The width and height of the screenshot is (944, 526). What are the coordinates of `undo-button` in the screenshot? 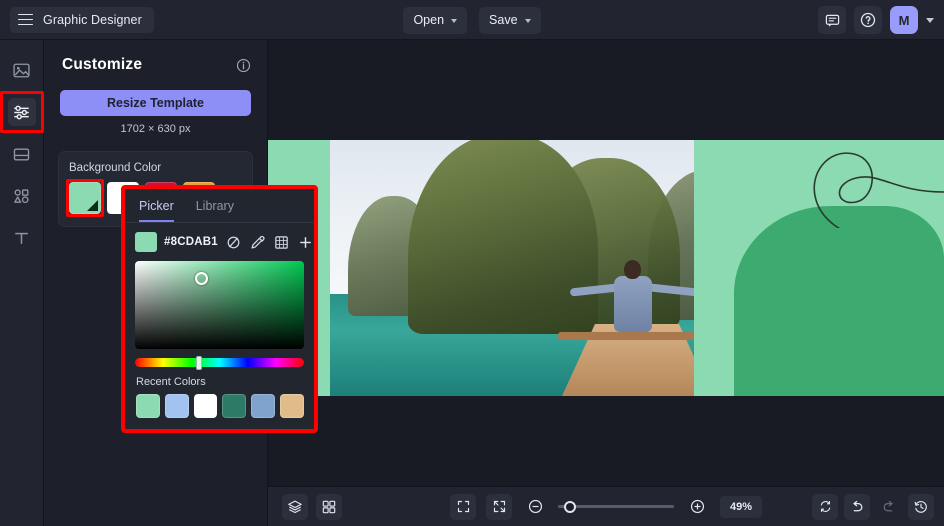 It's located at (857, 506).